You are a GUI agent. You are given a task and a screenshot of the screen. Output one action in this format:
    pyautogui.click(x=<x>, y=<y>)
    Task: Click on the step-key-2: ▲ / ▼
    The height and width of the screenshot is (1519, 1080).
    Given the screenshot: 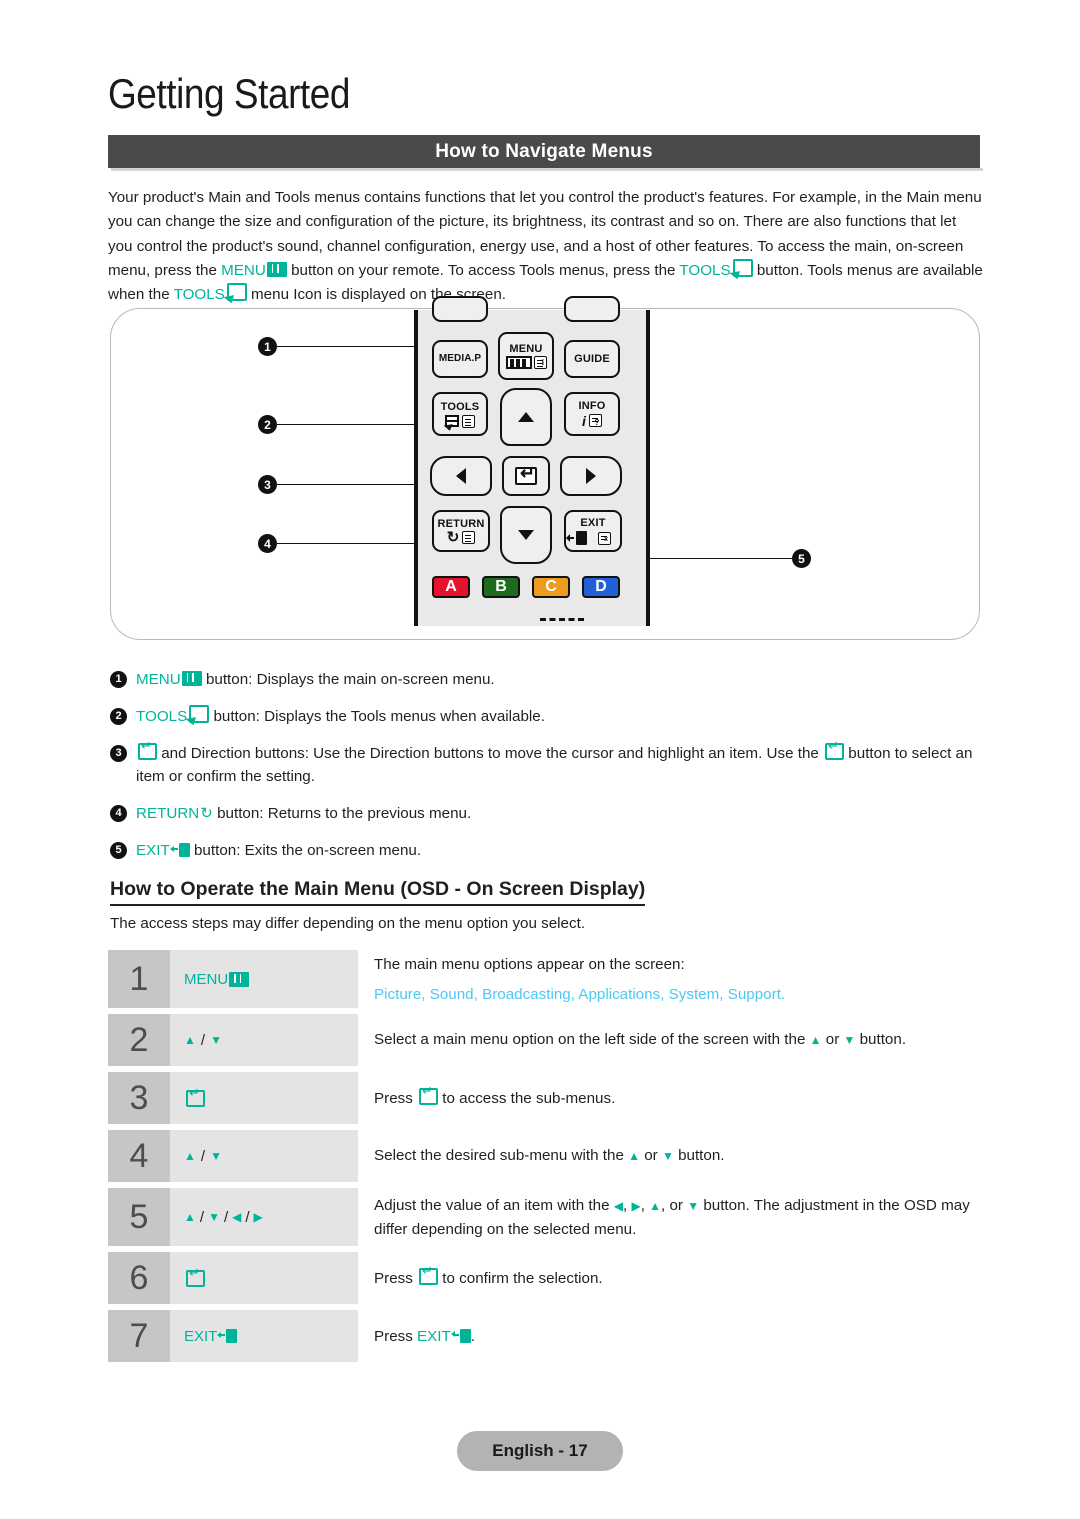 What is the action you would take?
    pyautogui.click(x=264, y=1040)
    